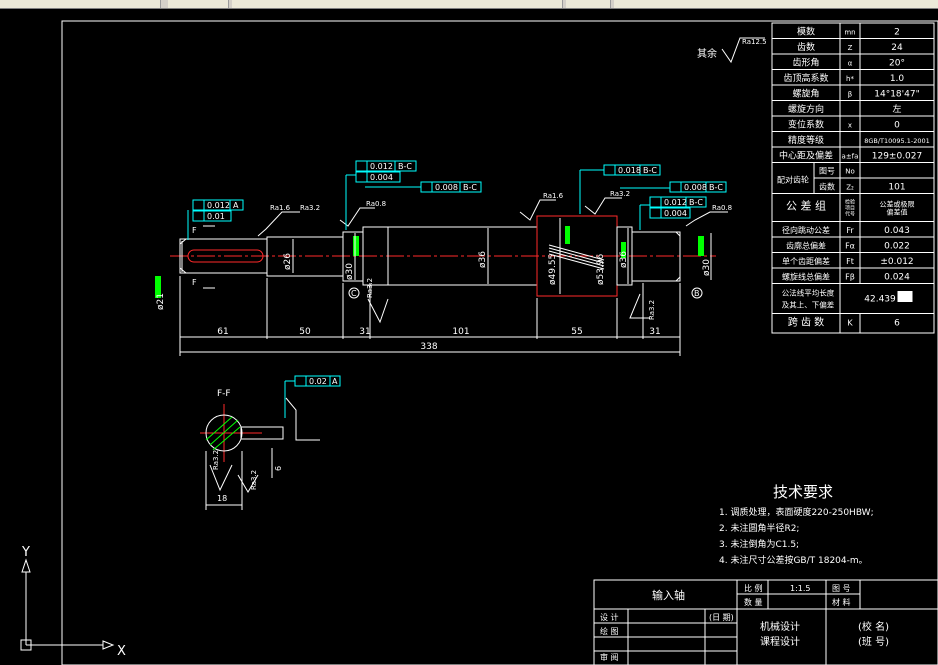 This screenshot has width=938, height=665. Describe the element at coordinates (897, 79) in the screenshot. I see `param-value: 1.0` at that location.